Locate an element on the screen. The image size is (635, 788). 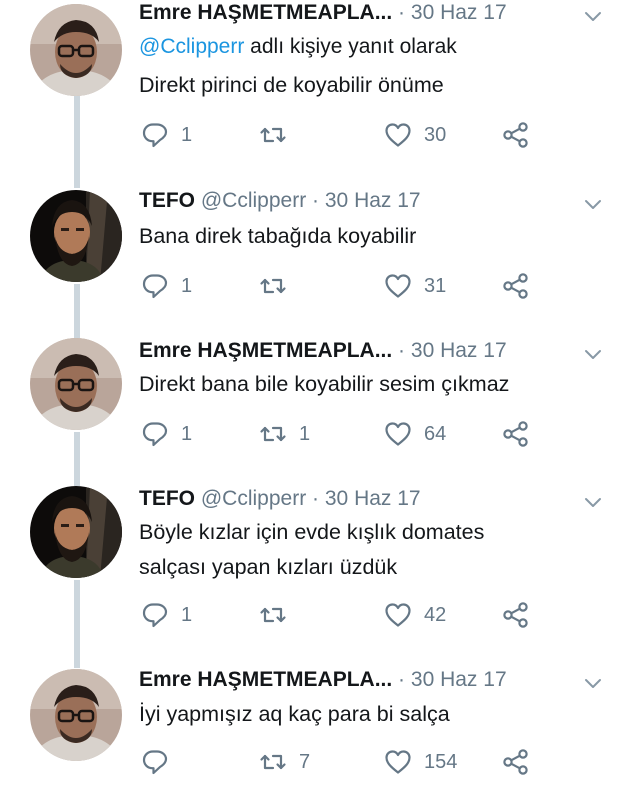
tweet-actions: 1 31 is located at coordinates (317, 286).